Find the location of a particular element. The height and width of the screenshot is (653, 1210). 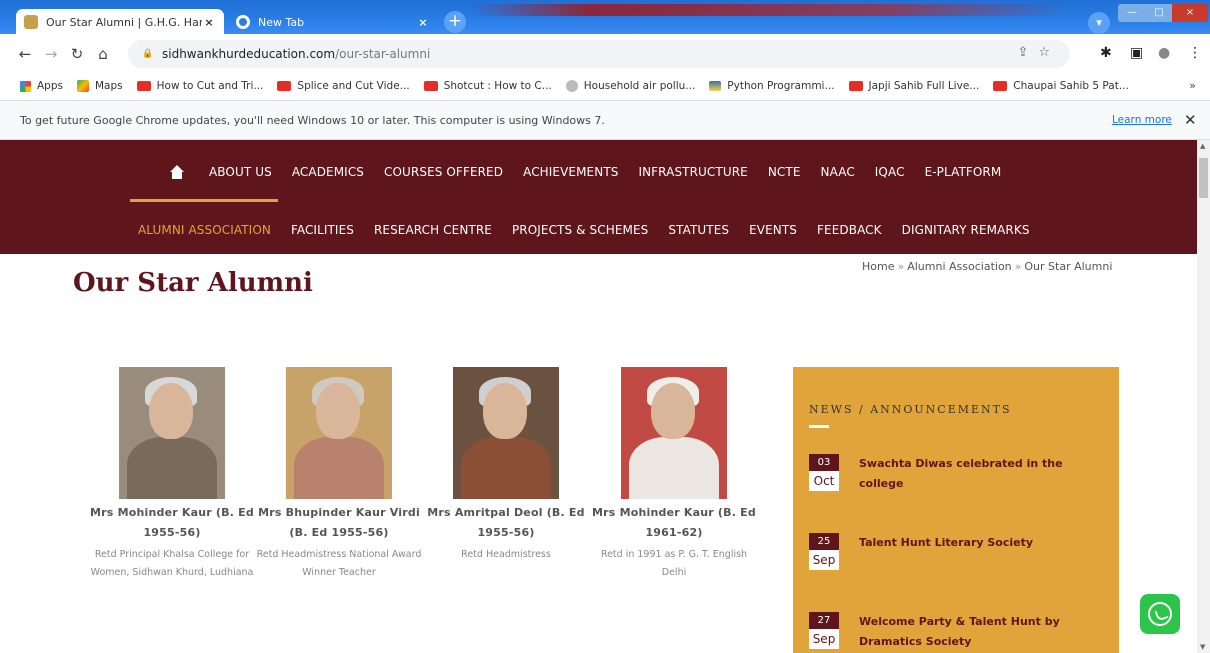

chrome-icon is located at coordinates (243, 22).